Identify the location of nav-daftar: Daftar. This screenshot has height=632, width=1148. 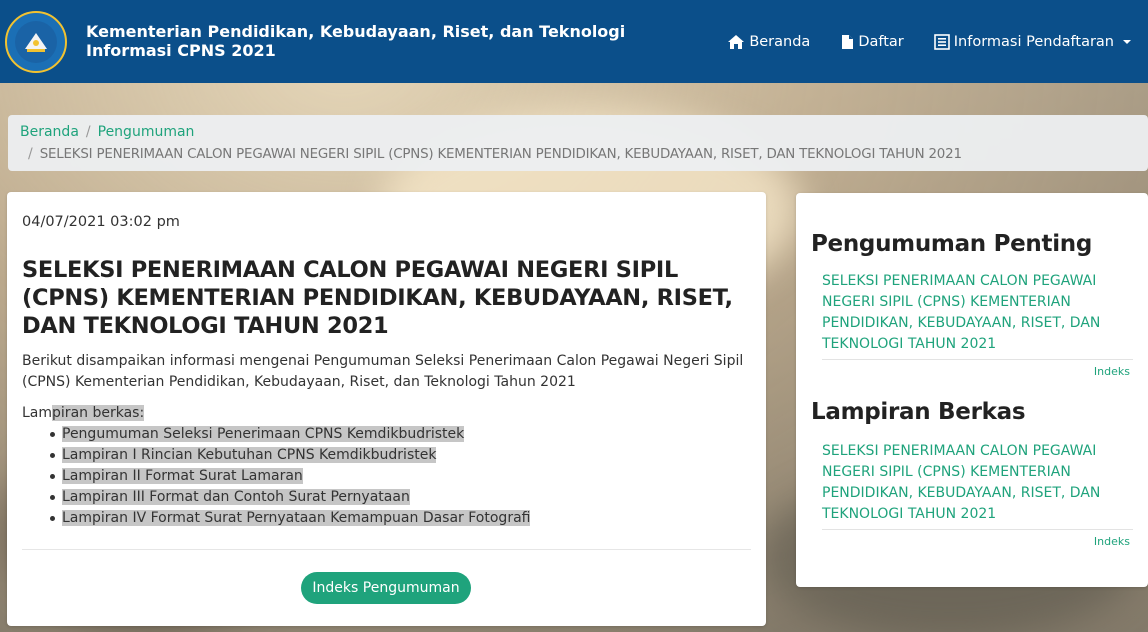
(872, 41).